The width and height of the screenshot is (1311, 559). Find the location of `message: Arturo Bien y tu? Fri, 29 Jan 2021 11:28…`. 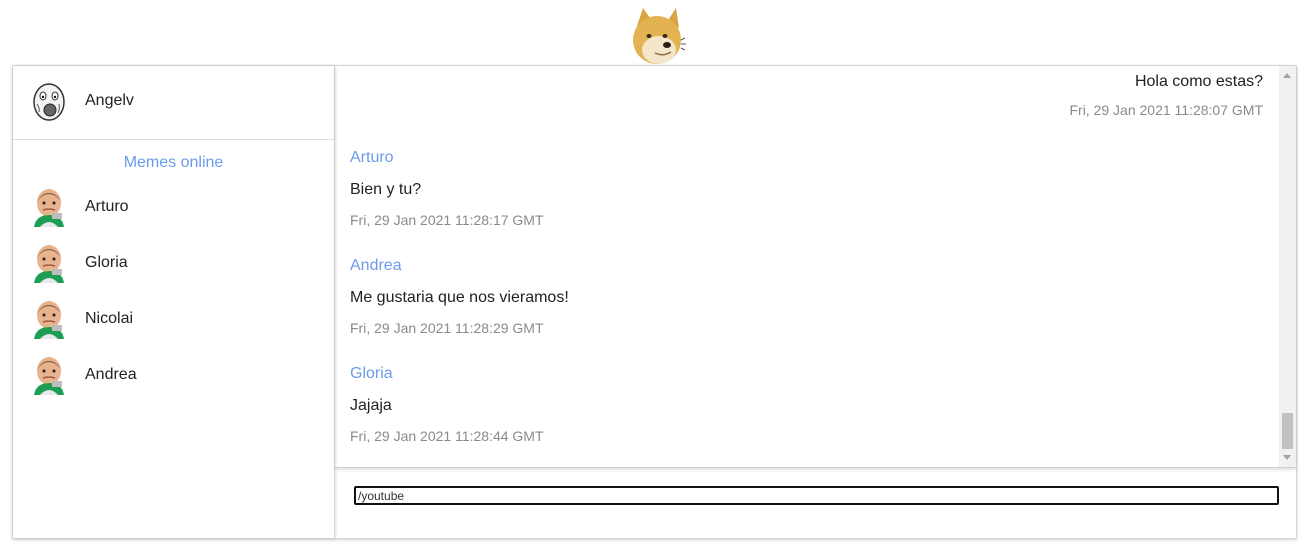

message: Arturo Bien y tu? Fri, 29 Jan 2021 11:28… is located at coordinates (447, 188).